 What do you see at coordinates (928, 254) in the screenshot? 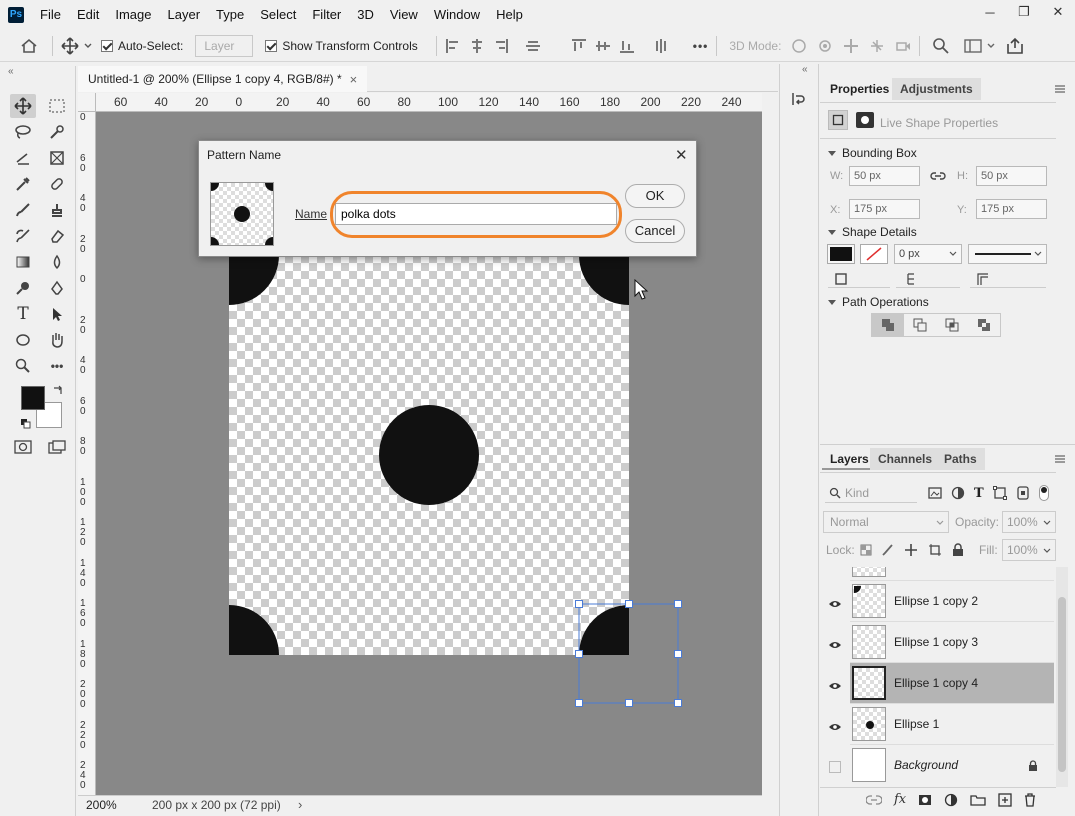
I see `stroke-width-dropdown: 0 px` at bounding box center [928, 254].